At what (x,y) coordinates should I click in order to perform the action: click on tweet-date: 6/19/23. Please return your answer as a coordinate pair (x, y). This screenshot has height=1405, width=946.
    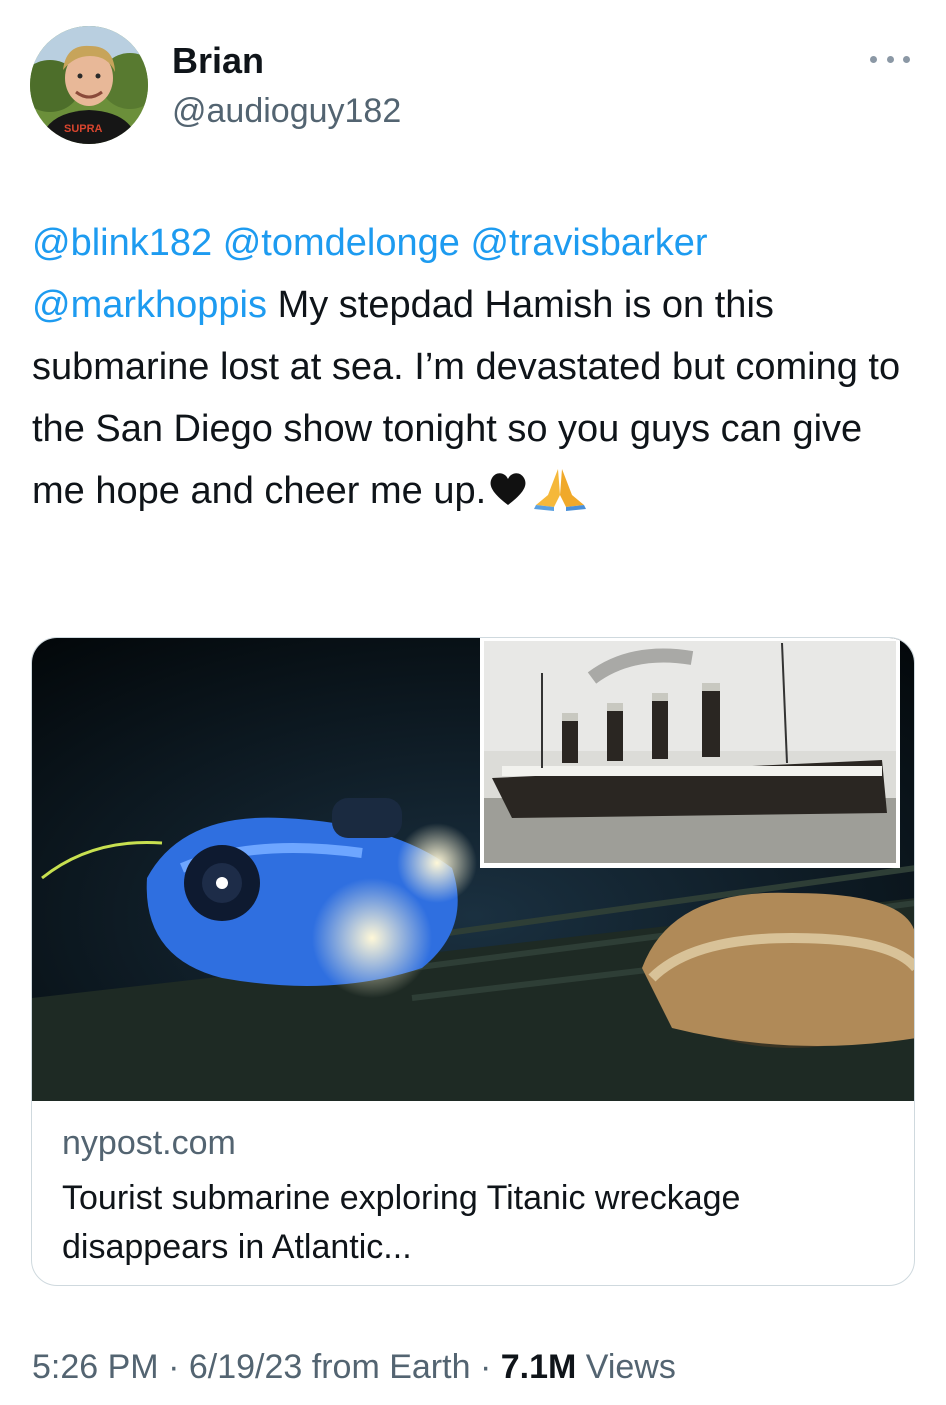
    Looking at the image, I should click on (245, 1367).